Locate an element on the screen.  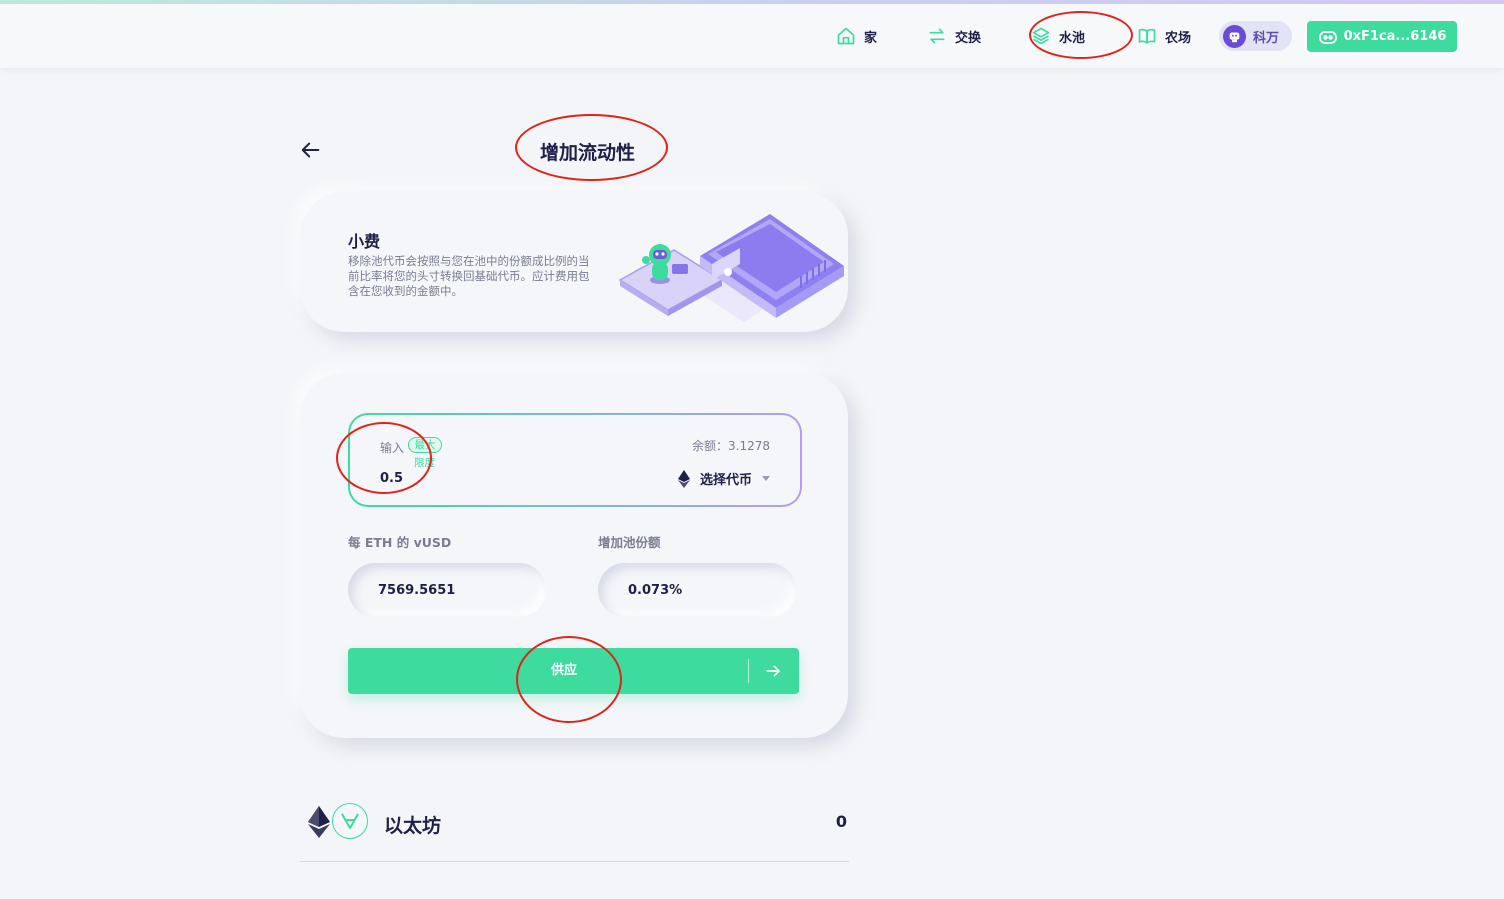
robot-avatar-icon is located at coordinates (1234, 36).